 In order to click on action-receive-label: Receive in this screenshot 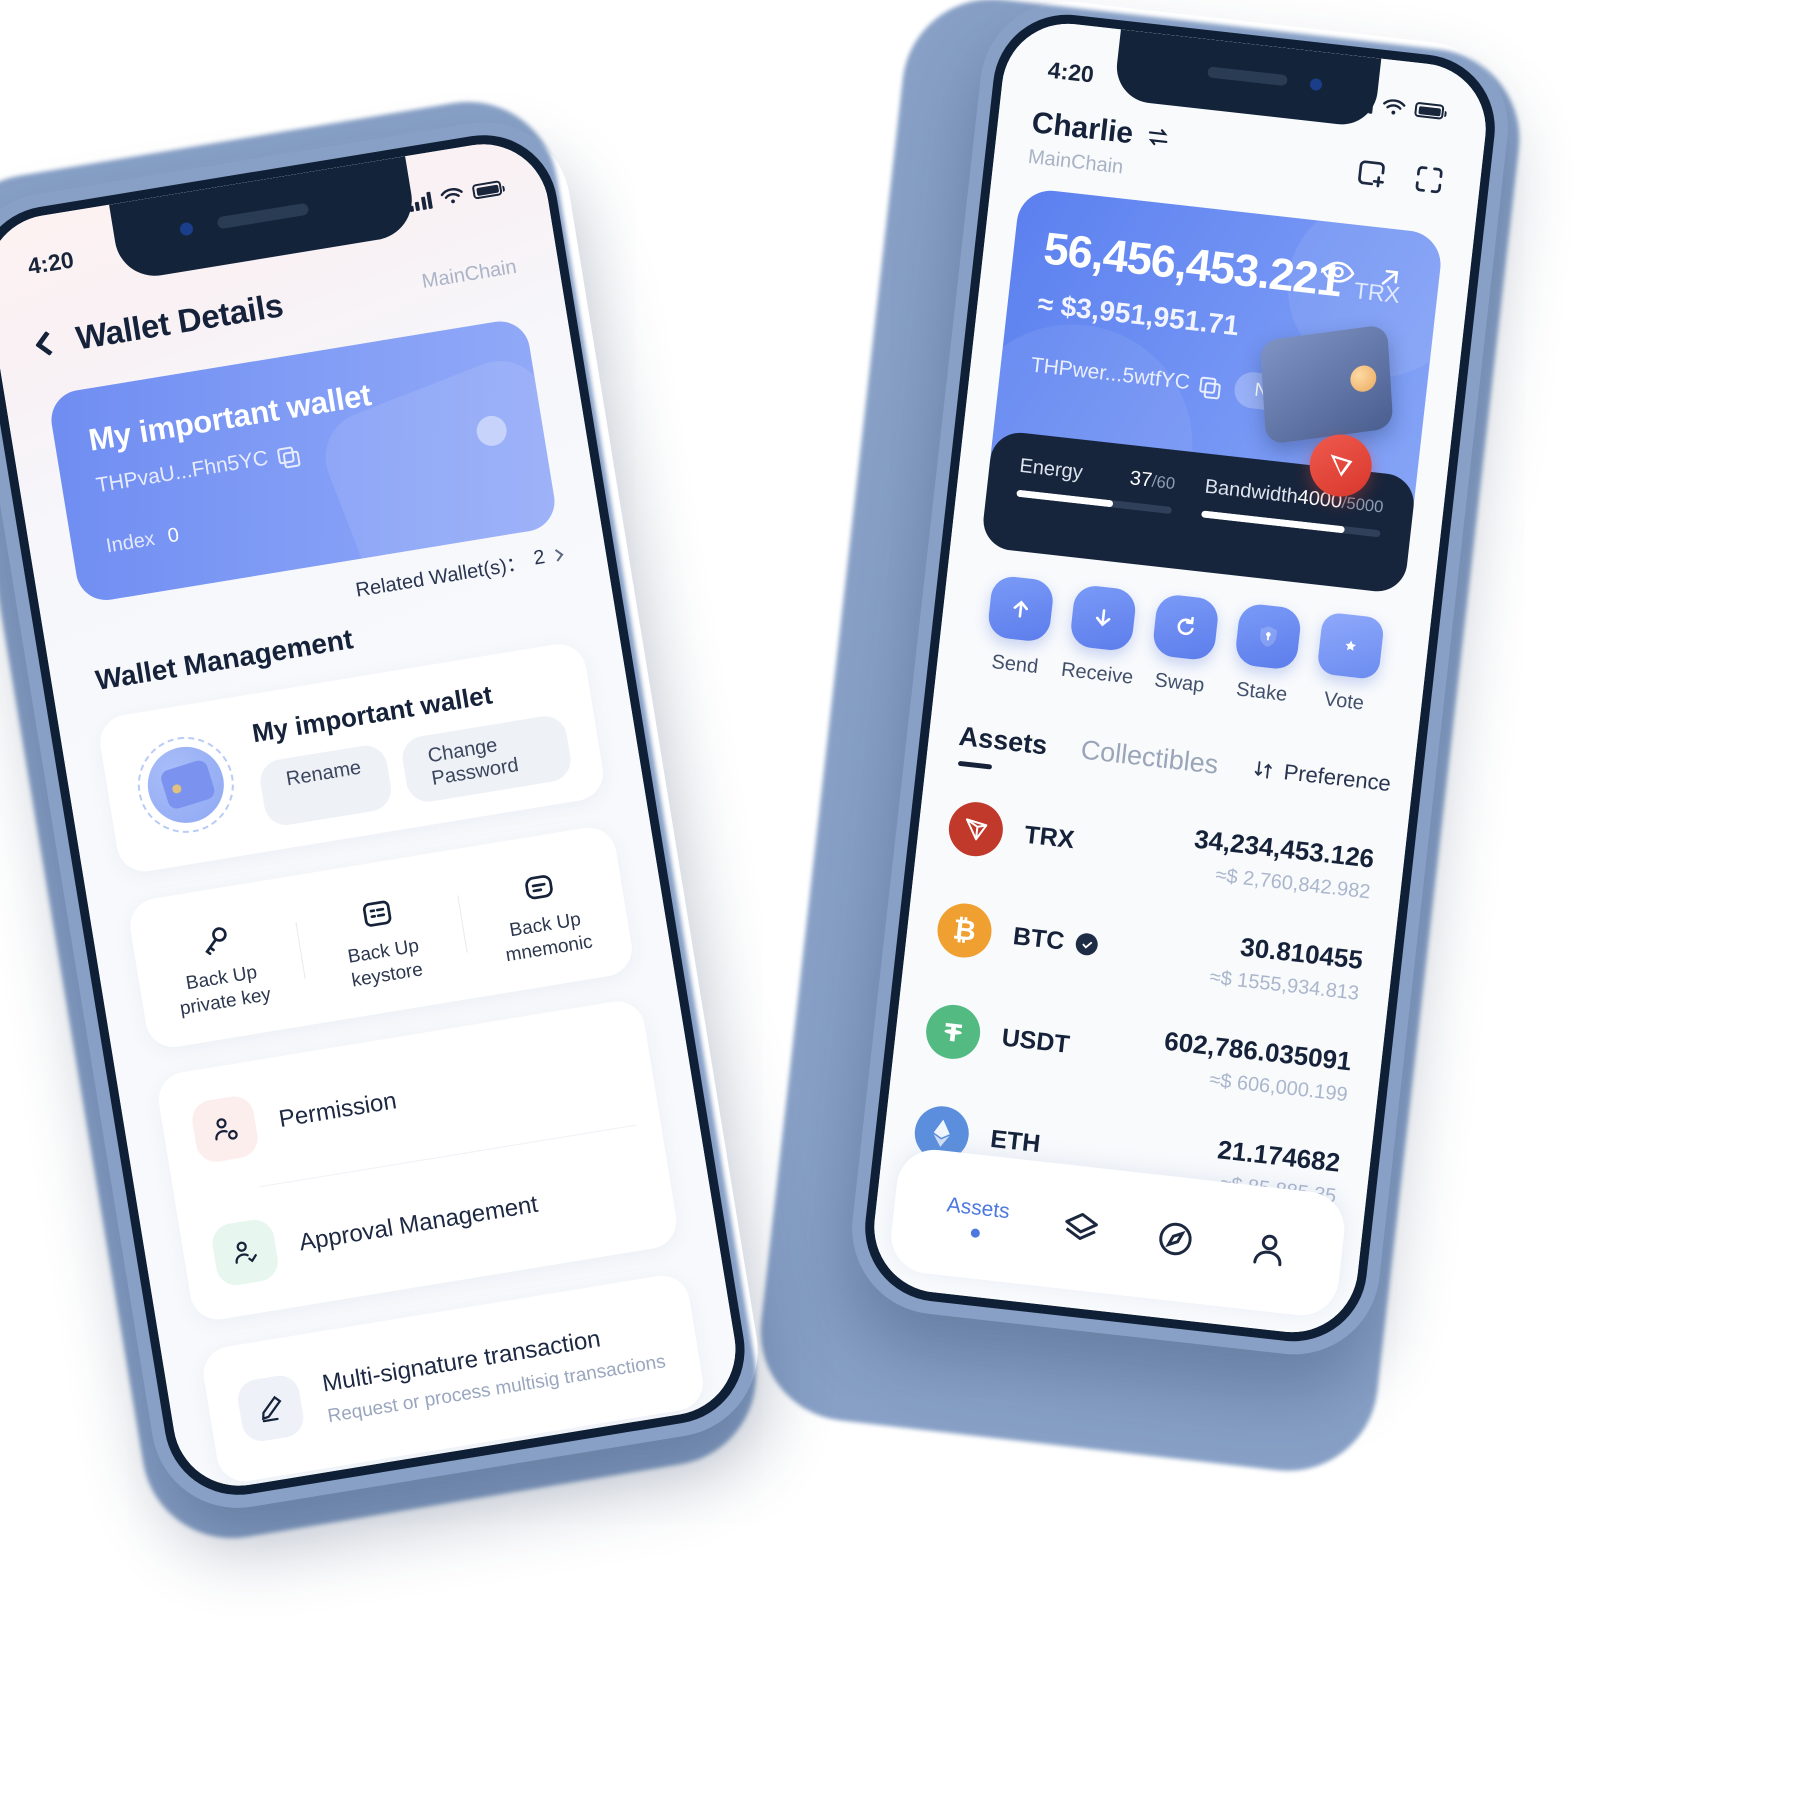, I will do `click(1097, 673)`.